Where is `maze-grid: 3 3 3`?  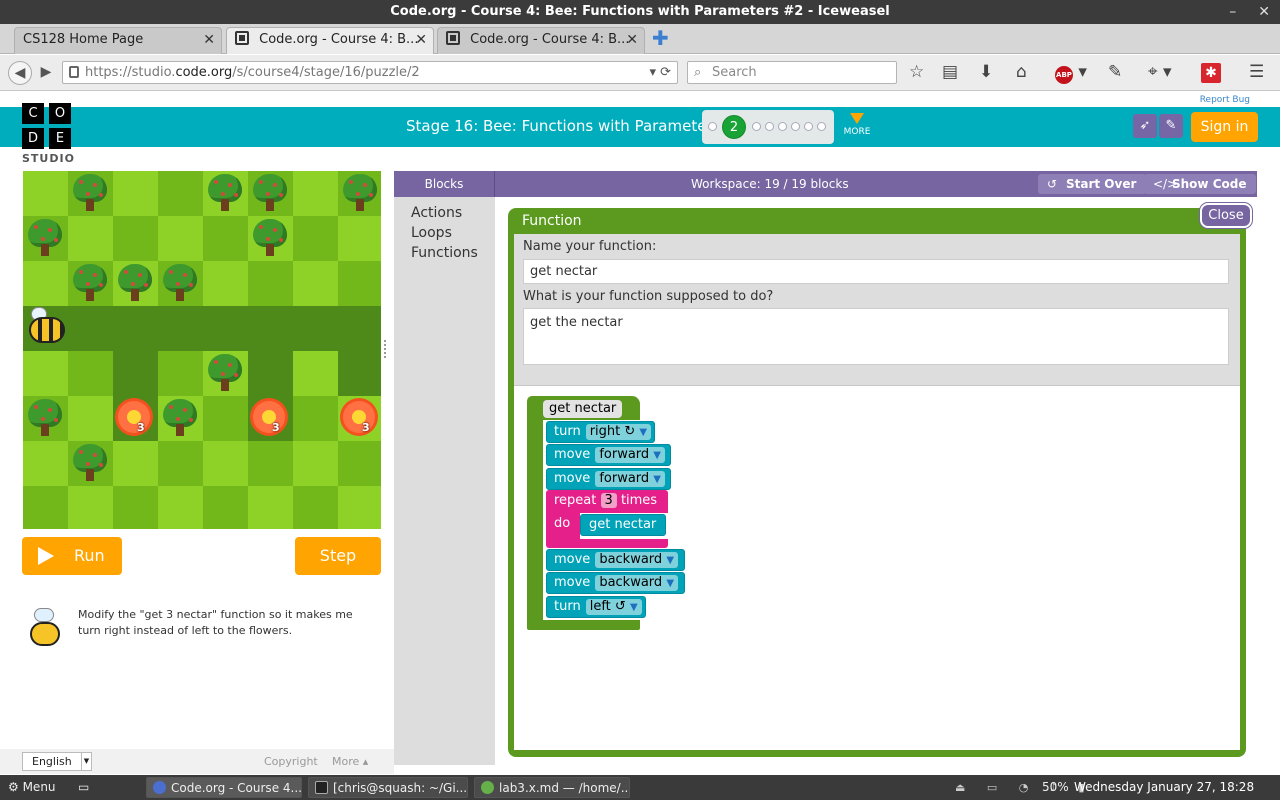 maze-grid: 3 3 3 is located at coordinates (202, 350).